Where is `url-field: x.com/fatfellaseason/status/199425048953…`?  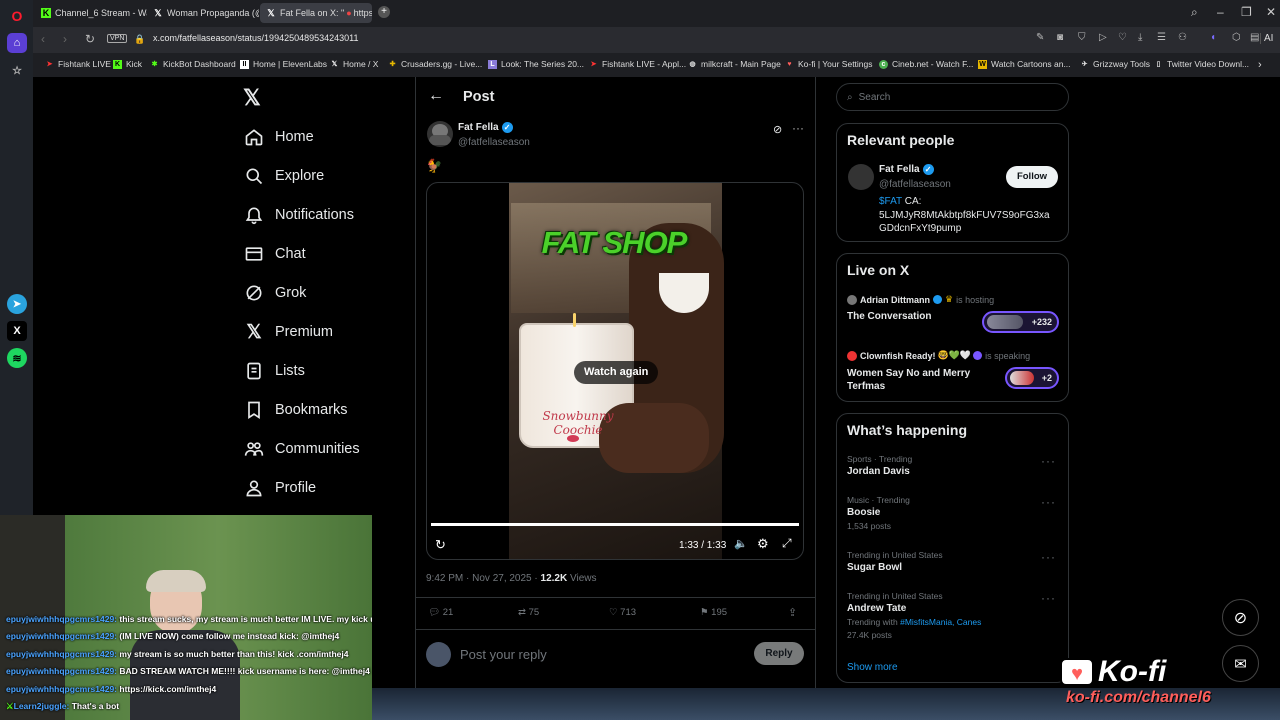
url-field: x.com/fatfellaseason/status/199425048953… is located at coordinates (256, 38).